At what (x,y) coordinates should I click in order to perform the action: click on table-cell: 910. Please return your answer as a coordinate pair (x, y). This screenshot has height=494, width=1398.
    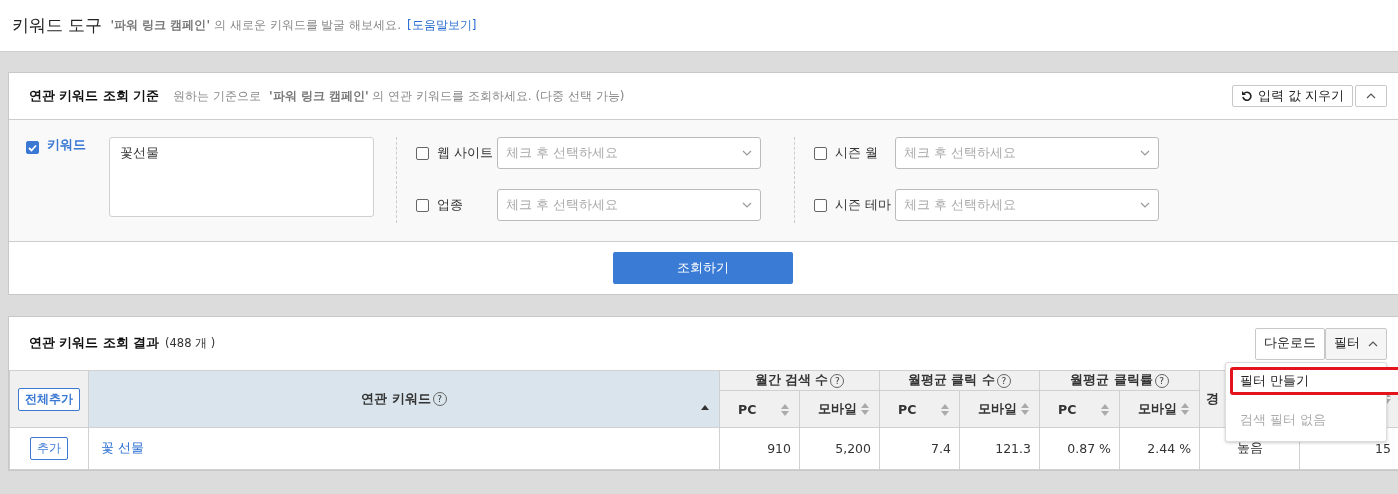
    Looking at the image, I should click on (759, 448).